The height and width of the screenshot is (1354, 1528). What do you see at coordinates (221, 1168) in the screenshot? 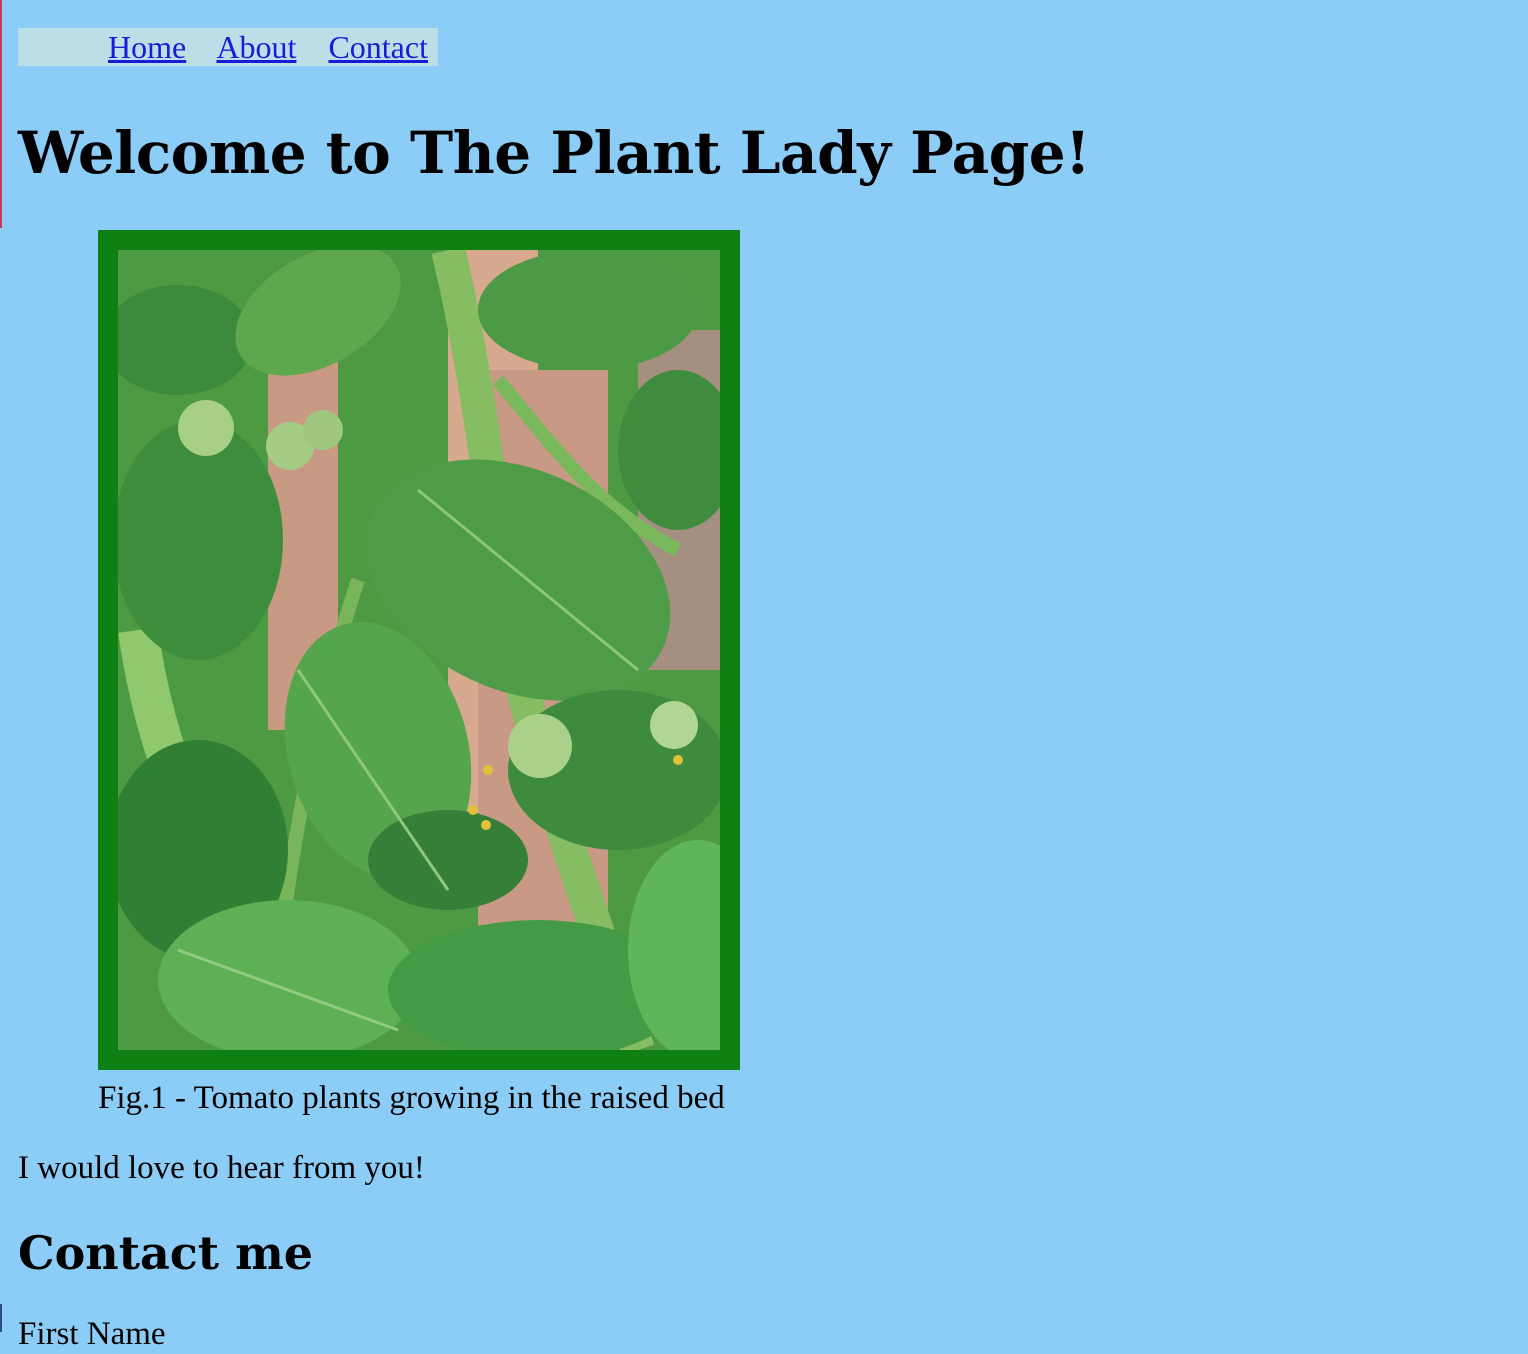
I see `intro-text: I would love to hear from you!` at bounding box center [221, 1168].